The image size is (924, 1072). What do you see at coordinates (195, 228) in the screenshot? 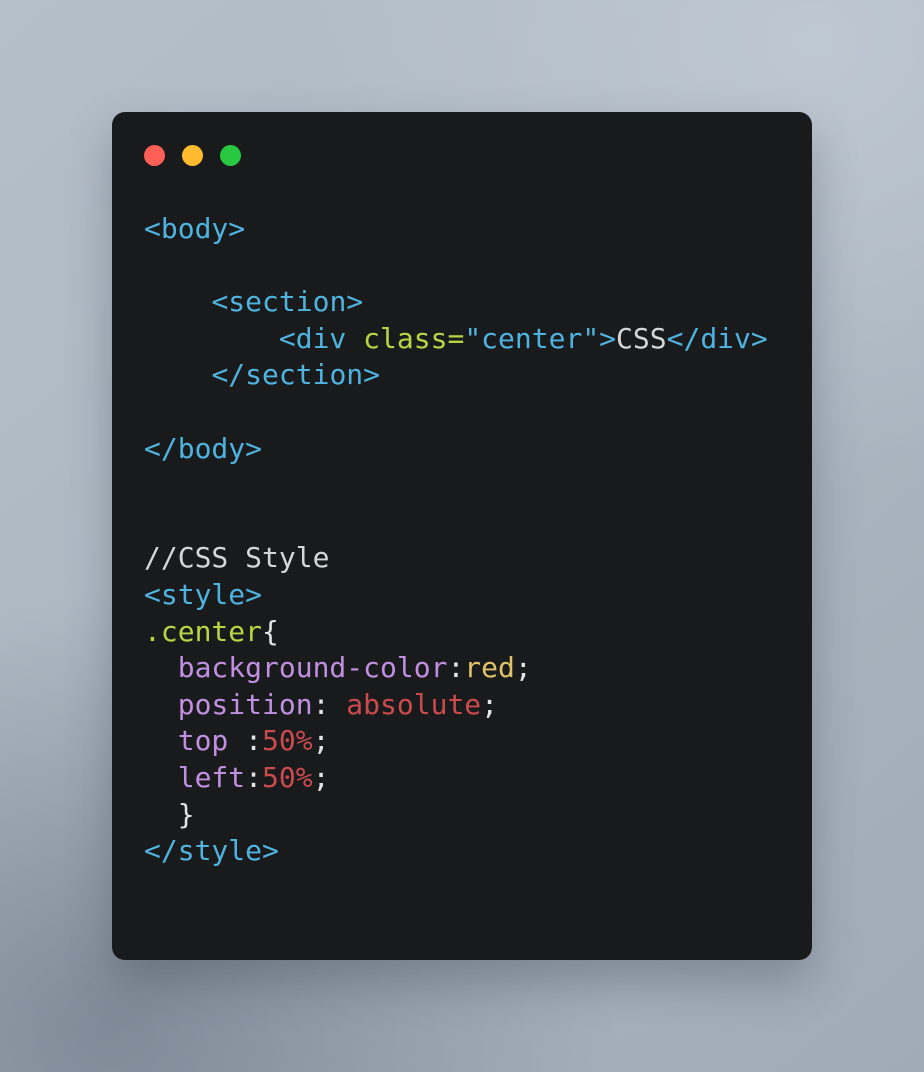
I see `code-token-tag: <body>` at bounding box center [195, 228].